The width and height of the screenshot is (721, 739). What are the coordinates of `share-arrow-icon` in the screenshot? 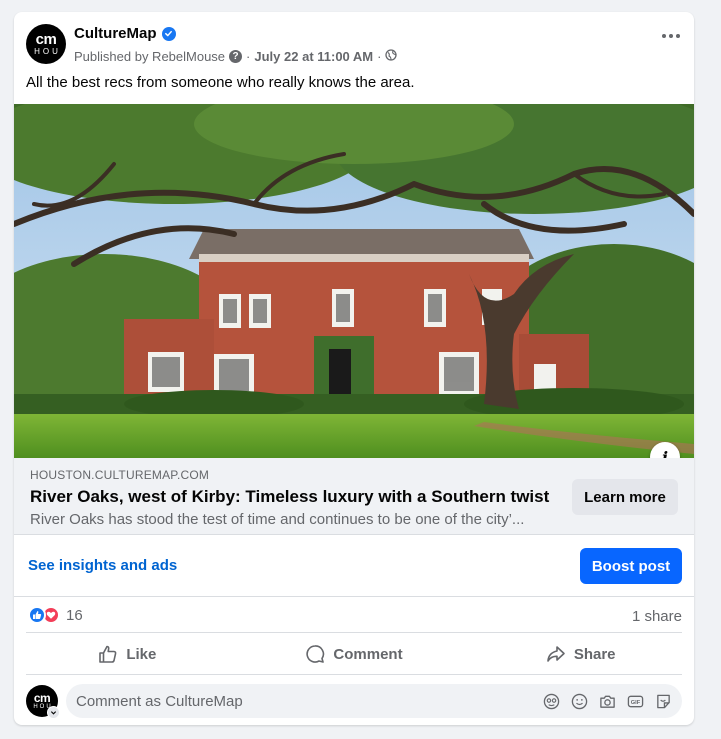 It's located at (556, 654).